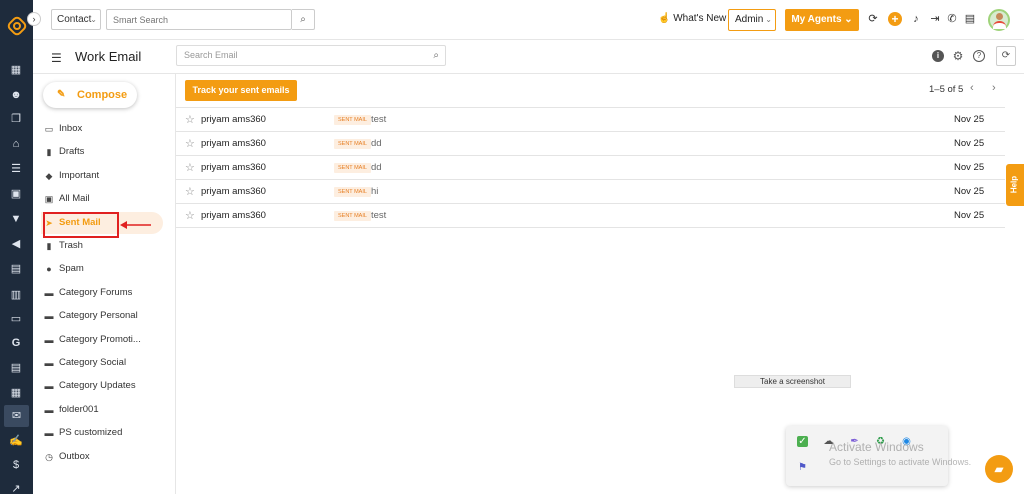 This screenshot has height=494, width=1024. What do you see at coordinates (103, 410) in the screenshot?
I see `sidebar-folder-folder001: ▬ folder001` at bounding box center [103, 410].